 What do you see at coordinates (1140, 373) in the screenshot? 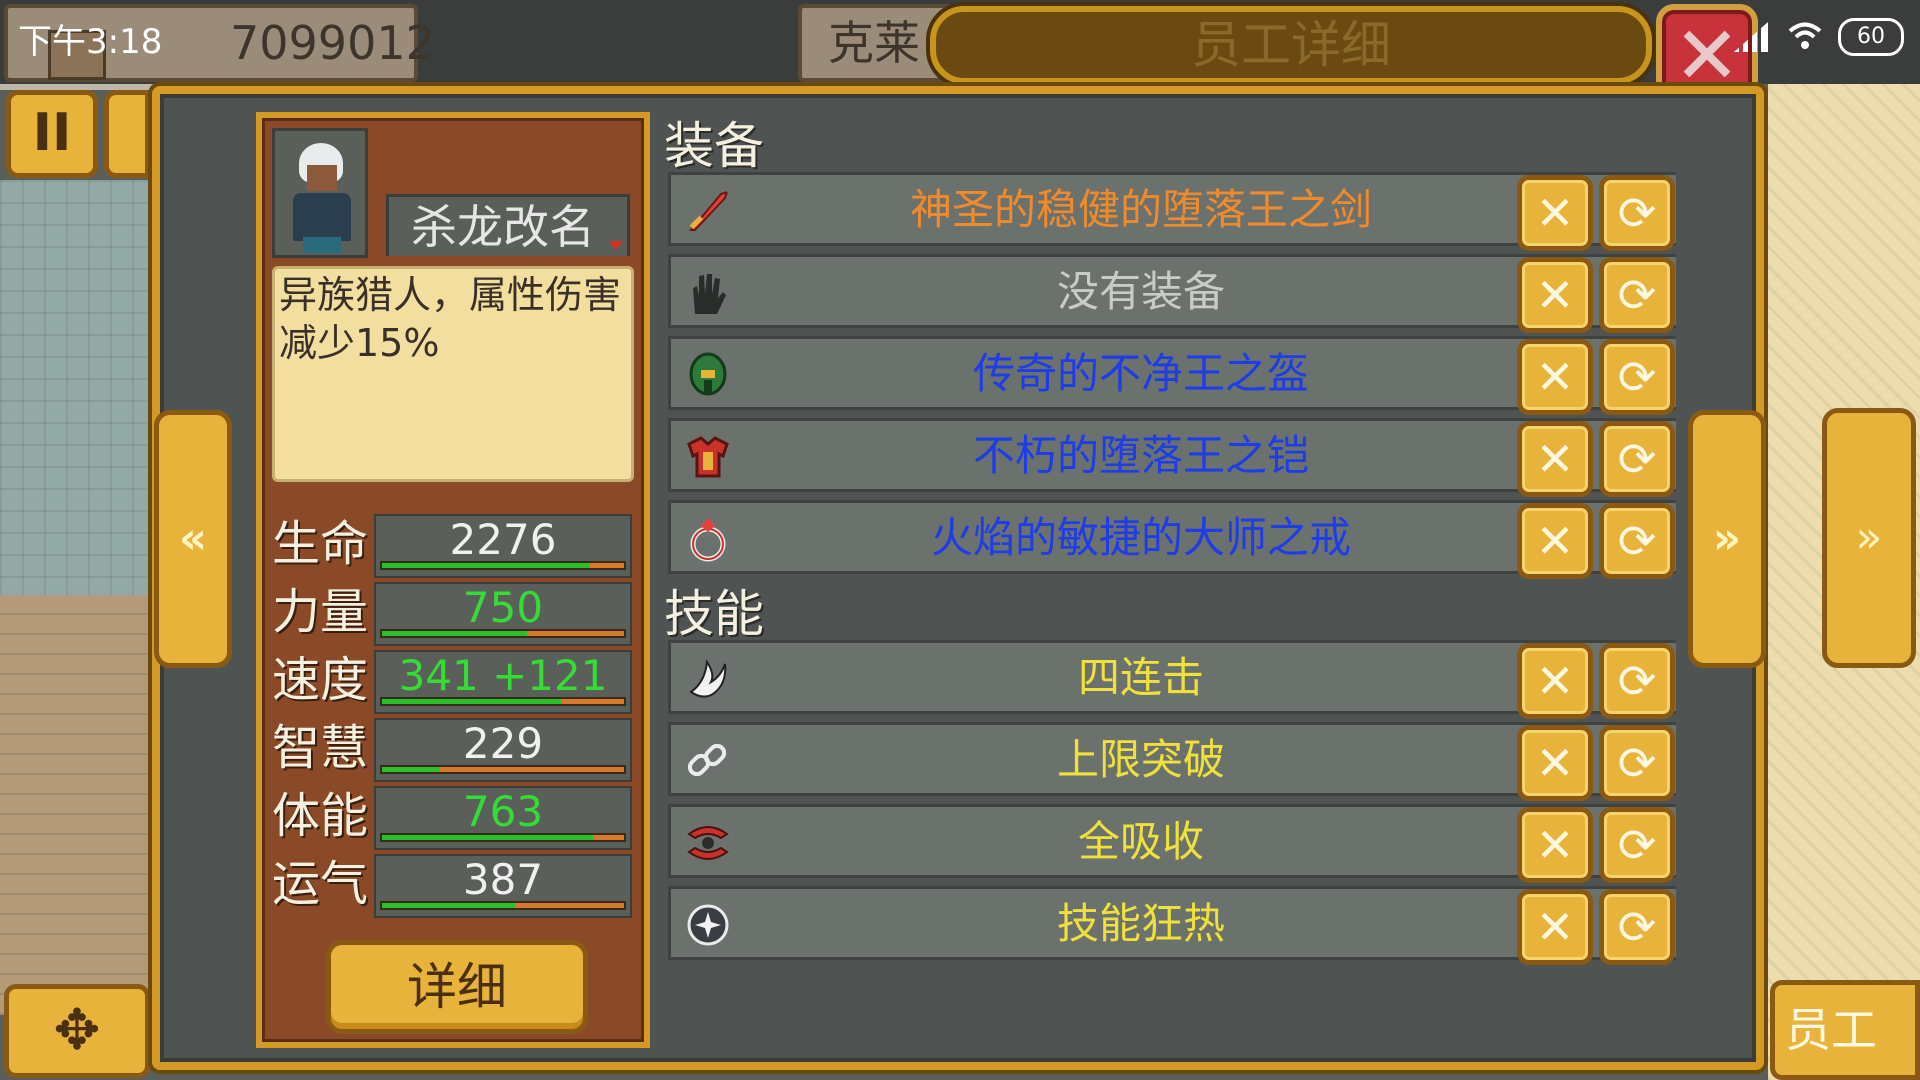
I see `item-name: 传奇的不净王之盔` at bounding box center [1140, 373].